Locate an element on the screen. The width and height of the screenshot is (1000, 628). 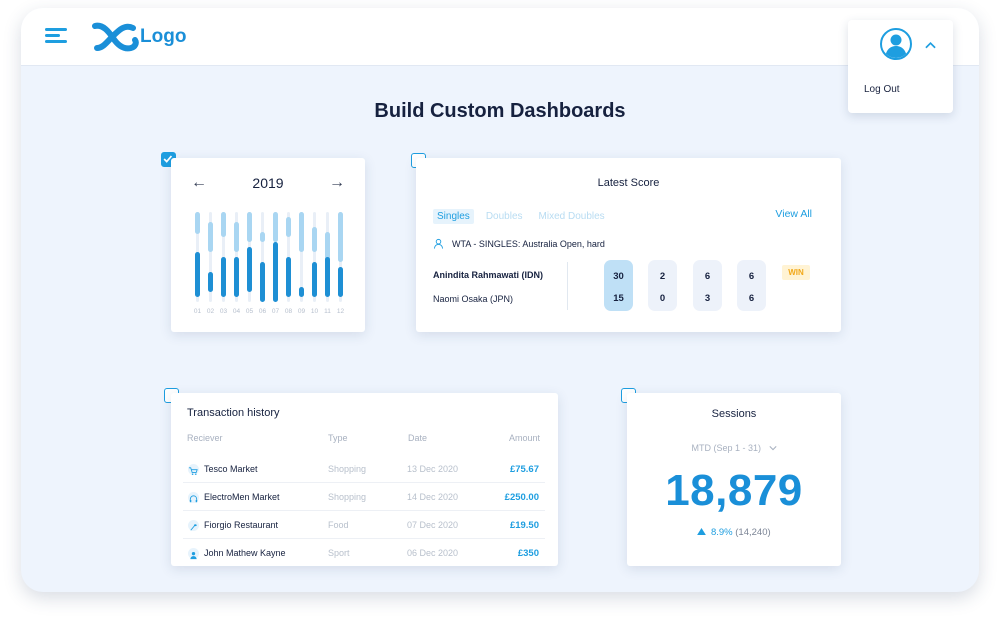
player-1-name: Anindita Rahmawati (IDN) is located at coordinates (488, 275).